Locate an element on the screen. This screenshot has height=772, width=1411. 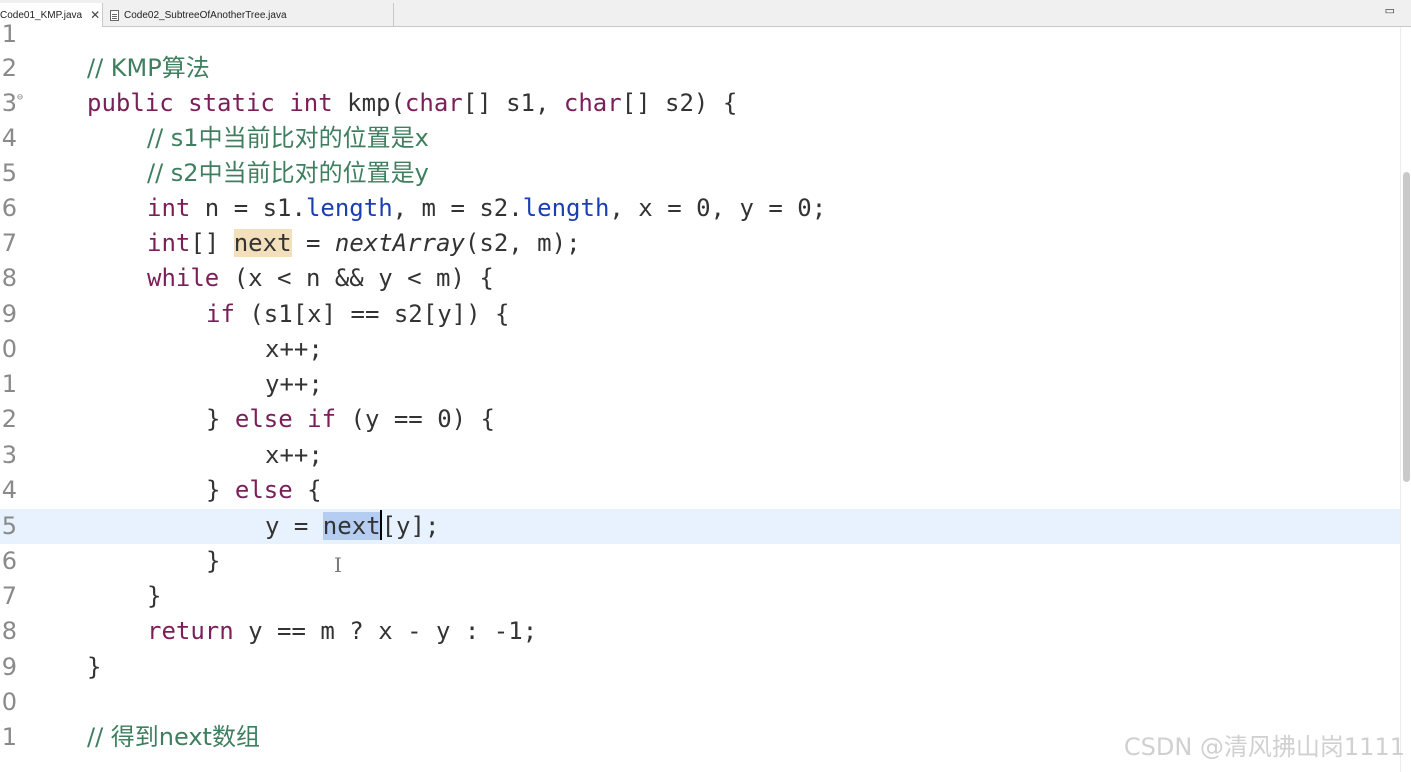
code-line-13: 3 x++; is located at coordinates (700, 455).